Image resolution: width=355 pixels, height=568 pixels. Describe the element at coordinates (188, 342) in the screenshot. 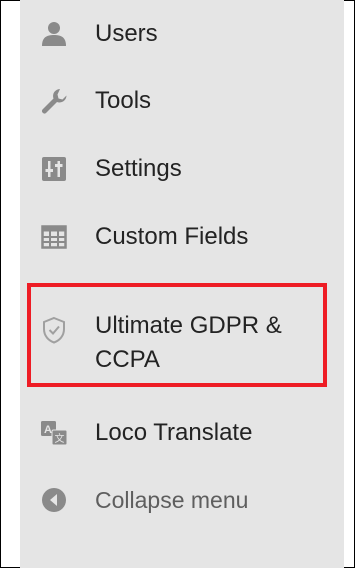

I see `menu-item-label: Ultimate GDPR & CCPA` at that location.